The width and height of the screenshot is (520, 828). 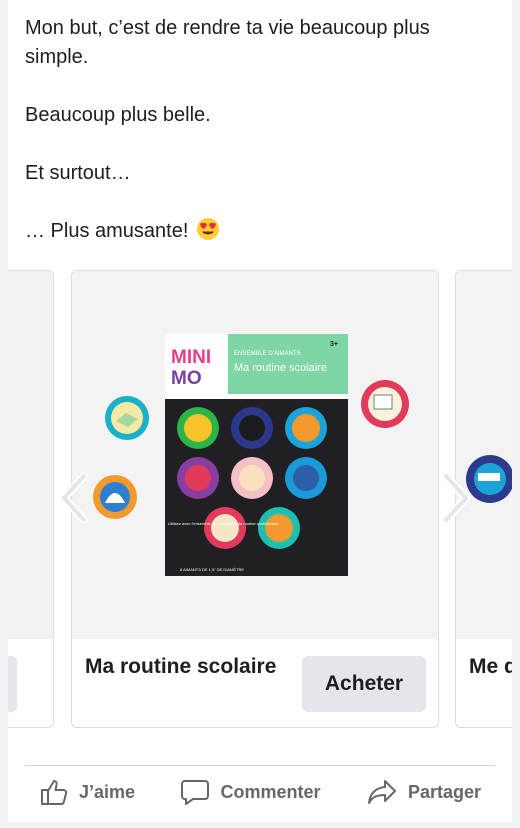 What do you see at coordinates (107, 791) in the screenshot?
I see `like-label: J’aime` at bounding box center [107, 791].